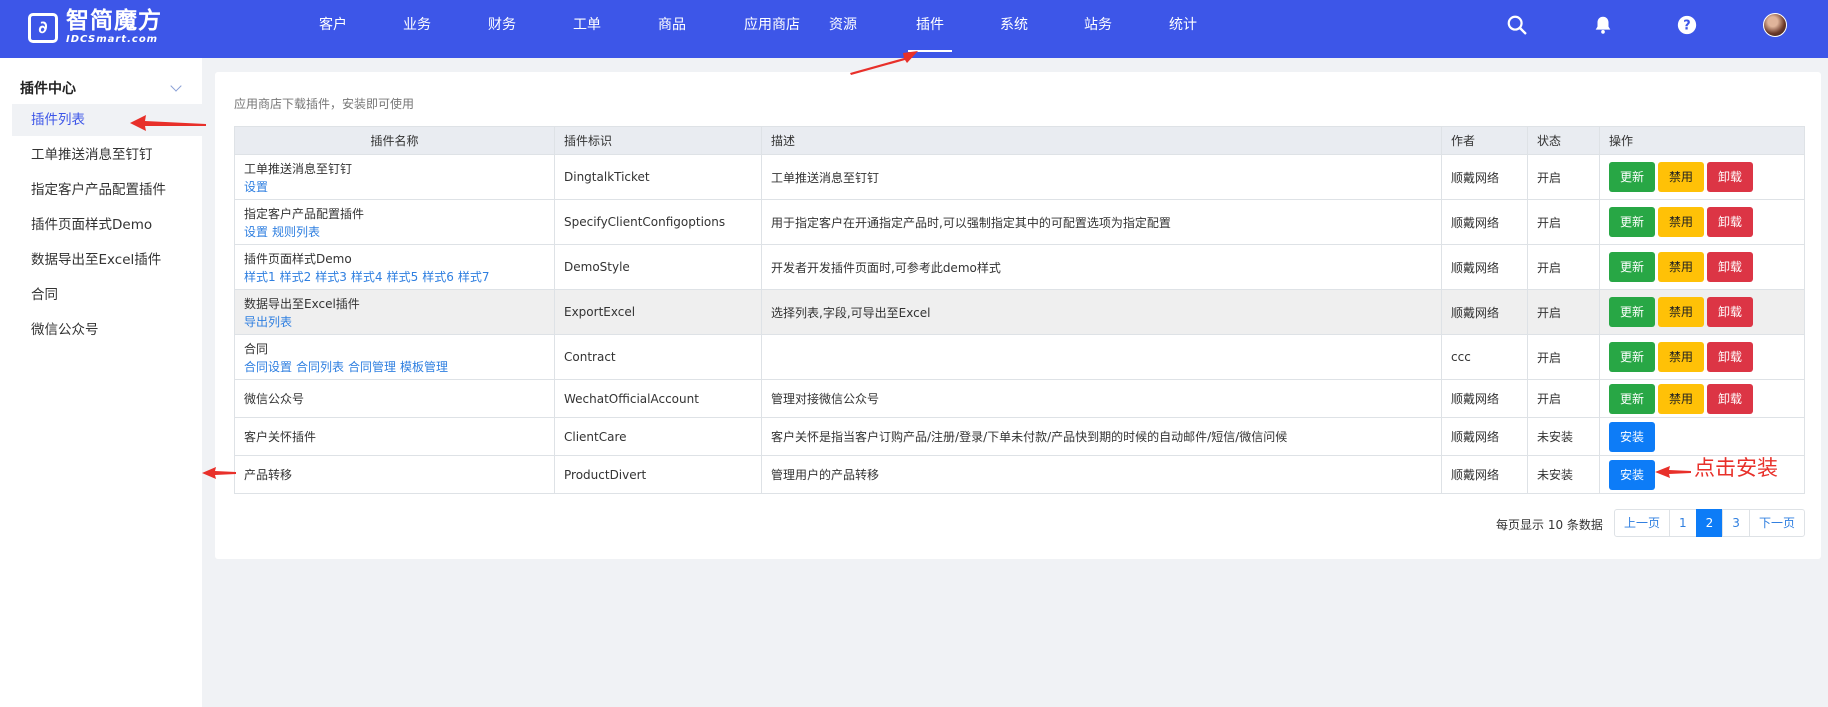 This screenshot has width=1828, height=707. Describe the element at coordinates (1775, 25) in the screenshot. I see `user-avatar` at that location.